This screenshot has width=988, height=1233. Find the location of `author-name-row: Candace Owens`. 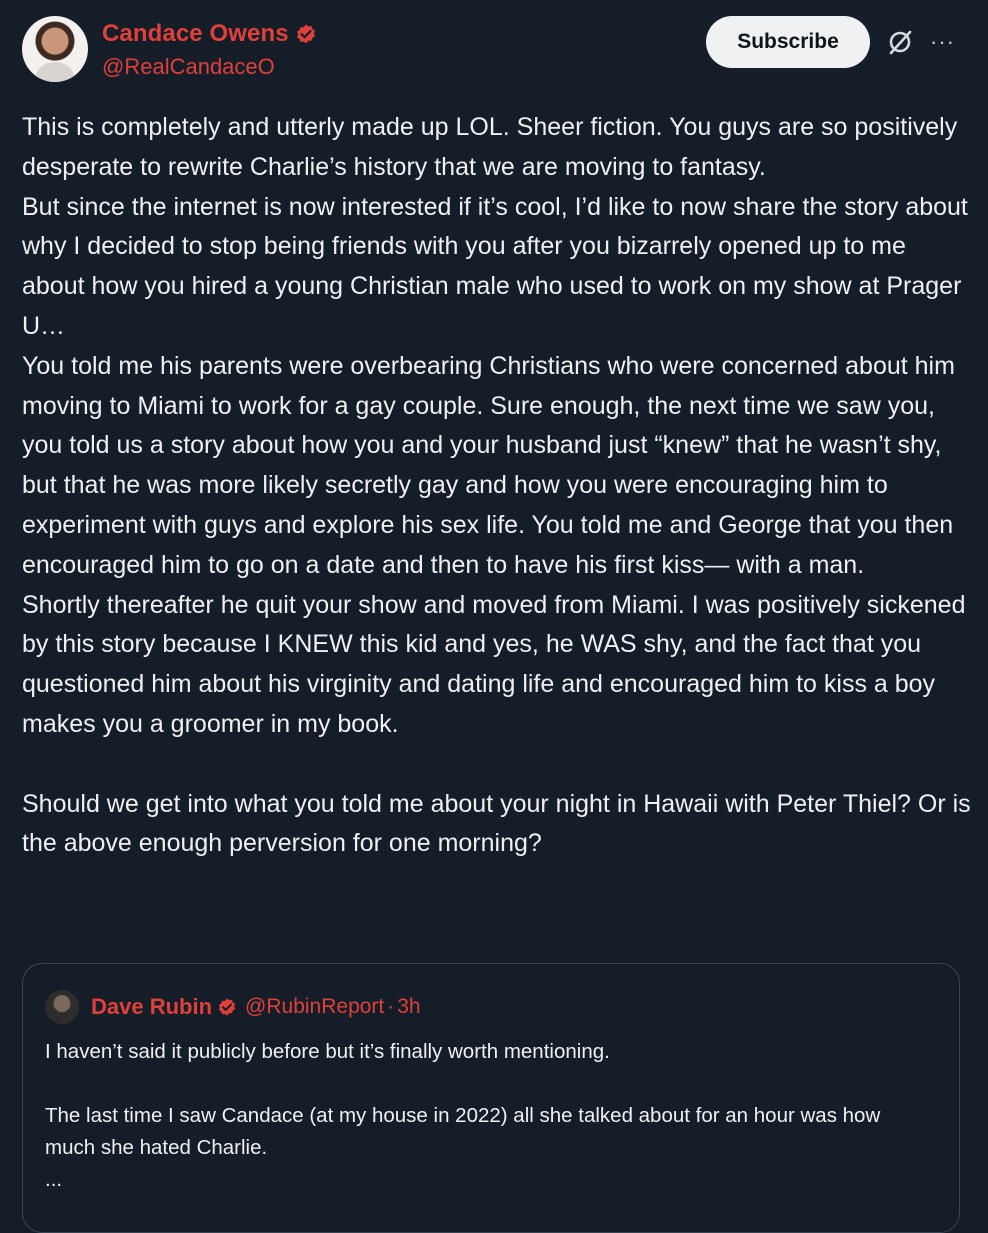

author-name-row: Candace Owens is located at coordinates (209, 34).